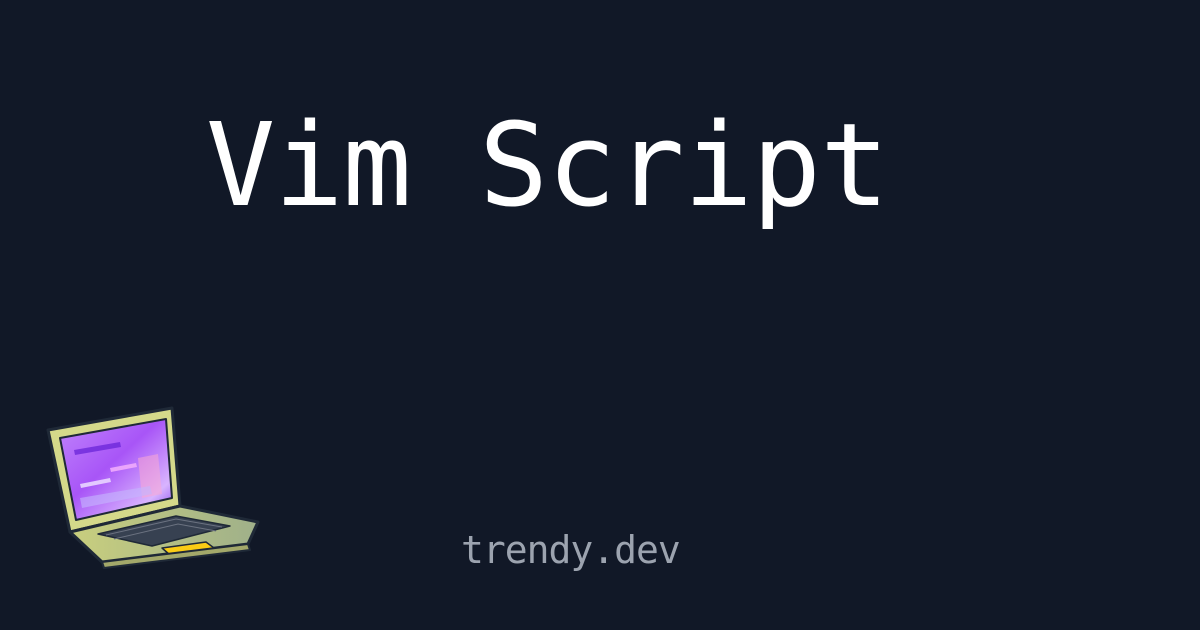  Describe the element at coordinates (547, 166) in the screenshot. I see `page-title: Vim Script` at that location.